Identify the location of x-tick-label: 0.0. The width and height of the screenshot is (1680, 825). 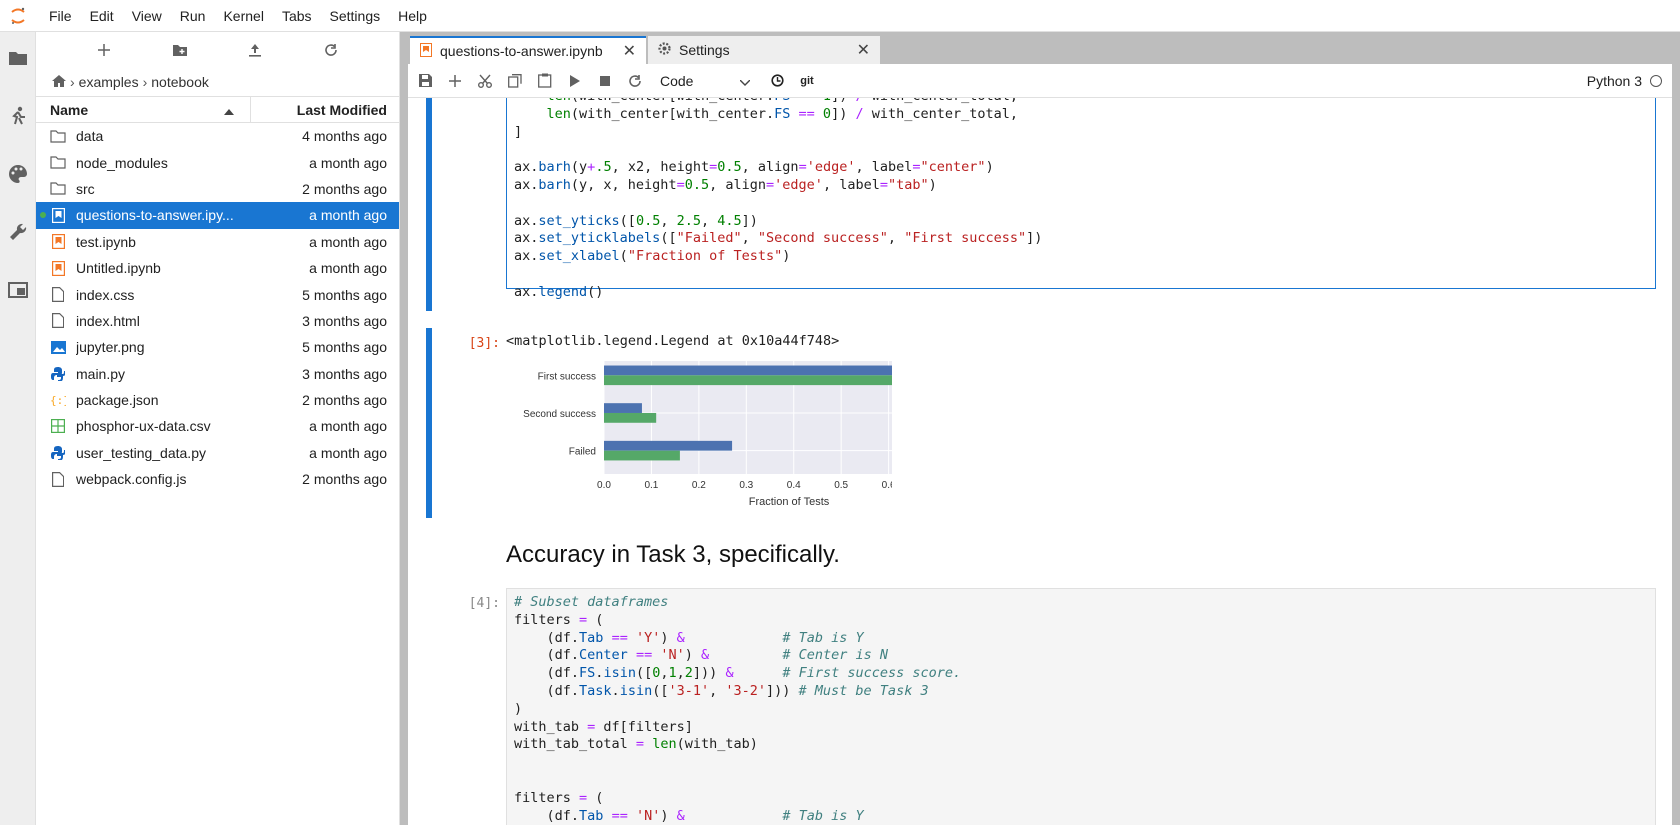
(604, 485).